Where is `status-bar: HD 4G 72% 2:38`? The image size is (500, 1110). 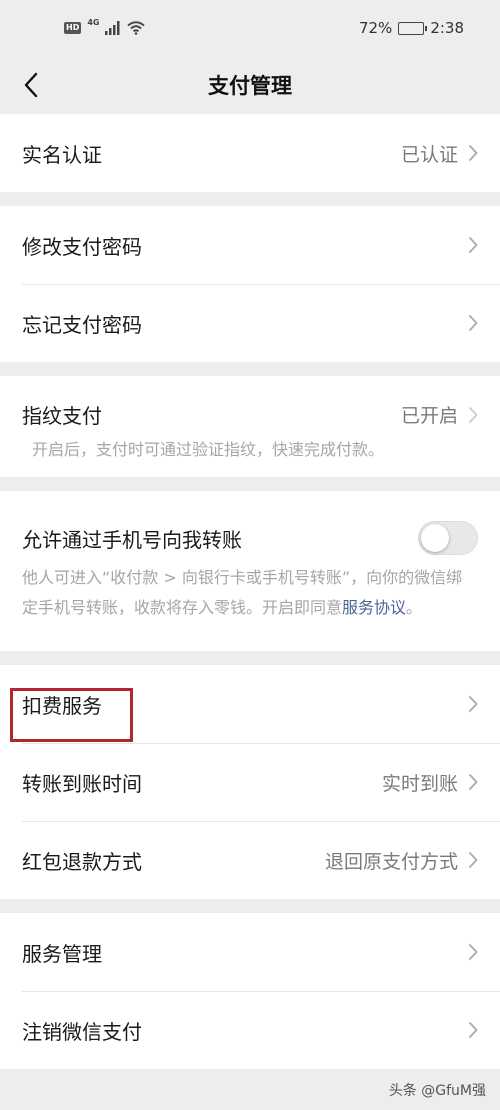
status-bar: HD 4G 72% 2:38 is located at coordinates (250, 28).